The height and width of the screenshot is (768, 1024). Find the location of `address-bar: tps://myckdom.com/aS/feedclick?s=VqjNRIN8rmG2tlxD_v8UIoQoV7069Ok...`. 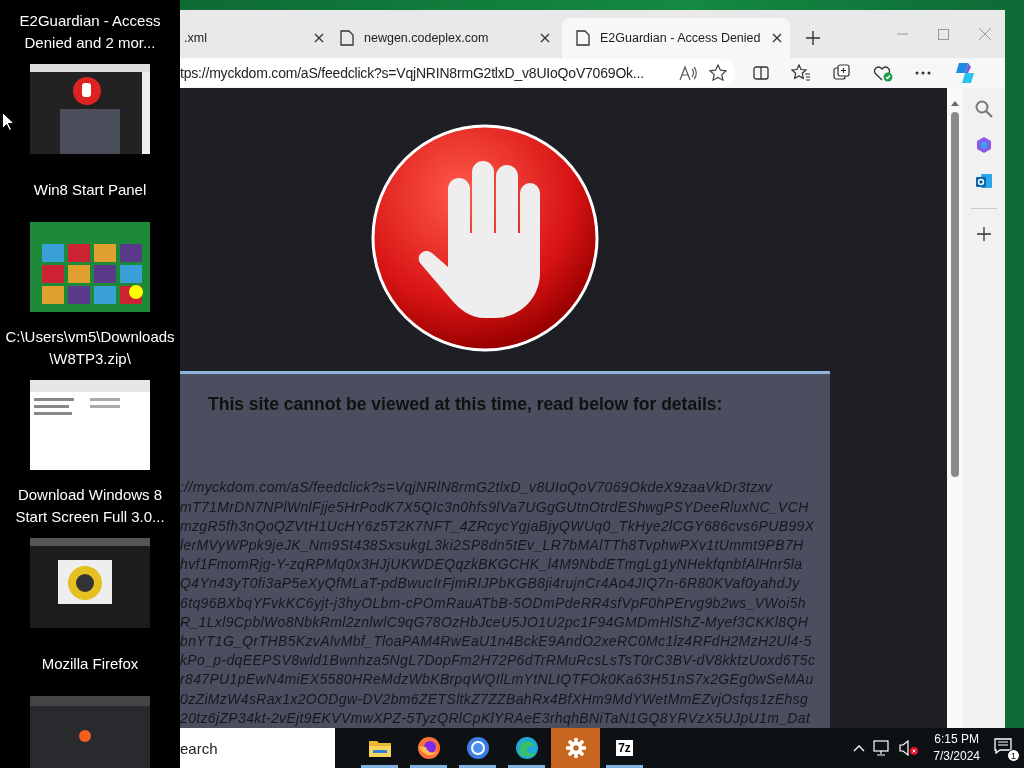

address-bar: tps://myckdom.com/aS/feedclick?s=VqjNRIN8rmG2tlxD_v8UIoQoV7069Ok... is located at coordinates (457, 73).